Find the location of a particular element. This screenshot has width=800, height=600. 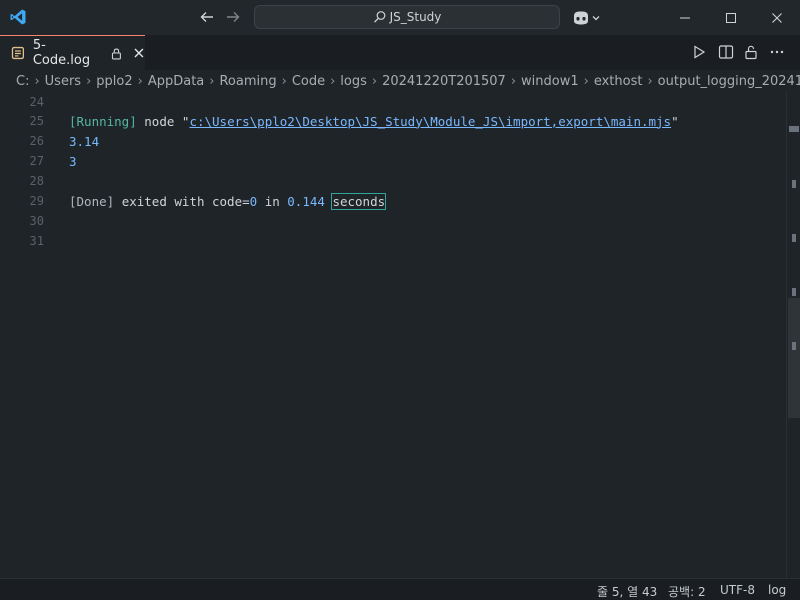

output-value: 3.14 is located at coordinates (84, 141).